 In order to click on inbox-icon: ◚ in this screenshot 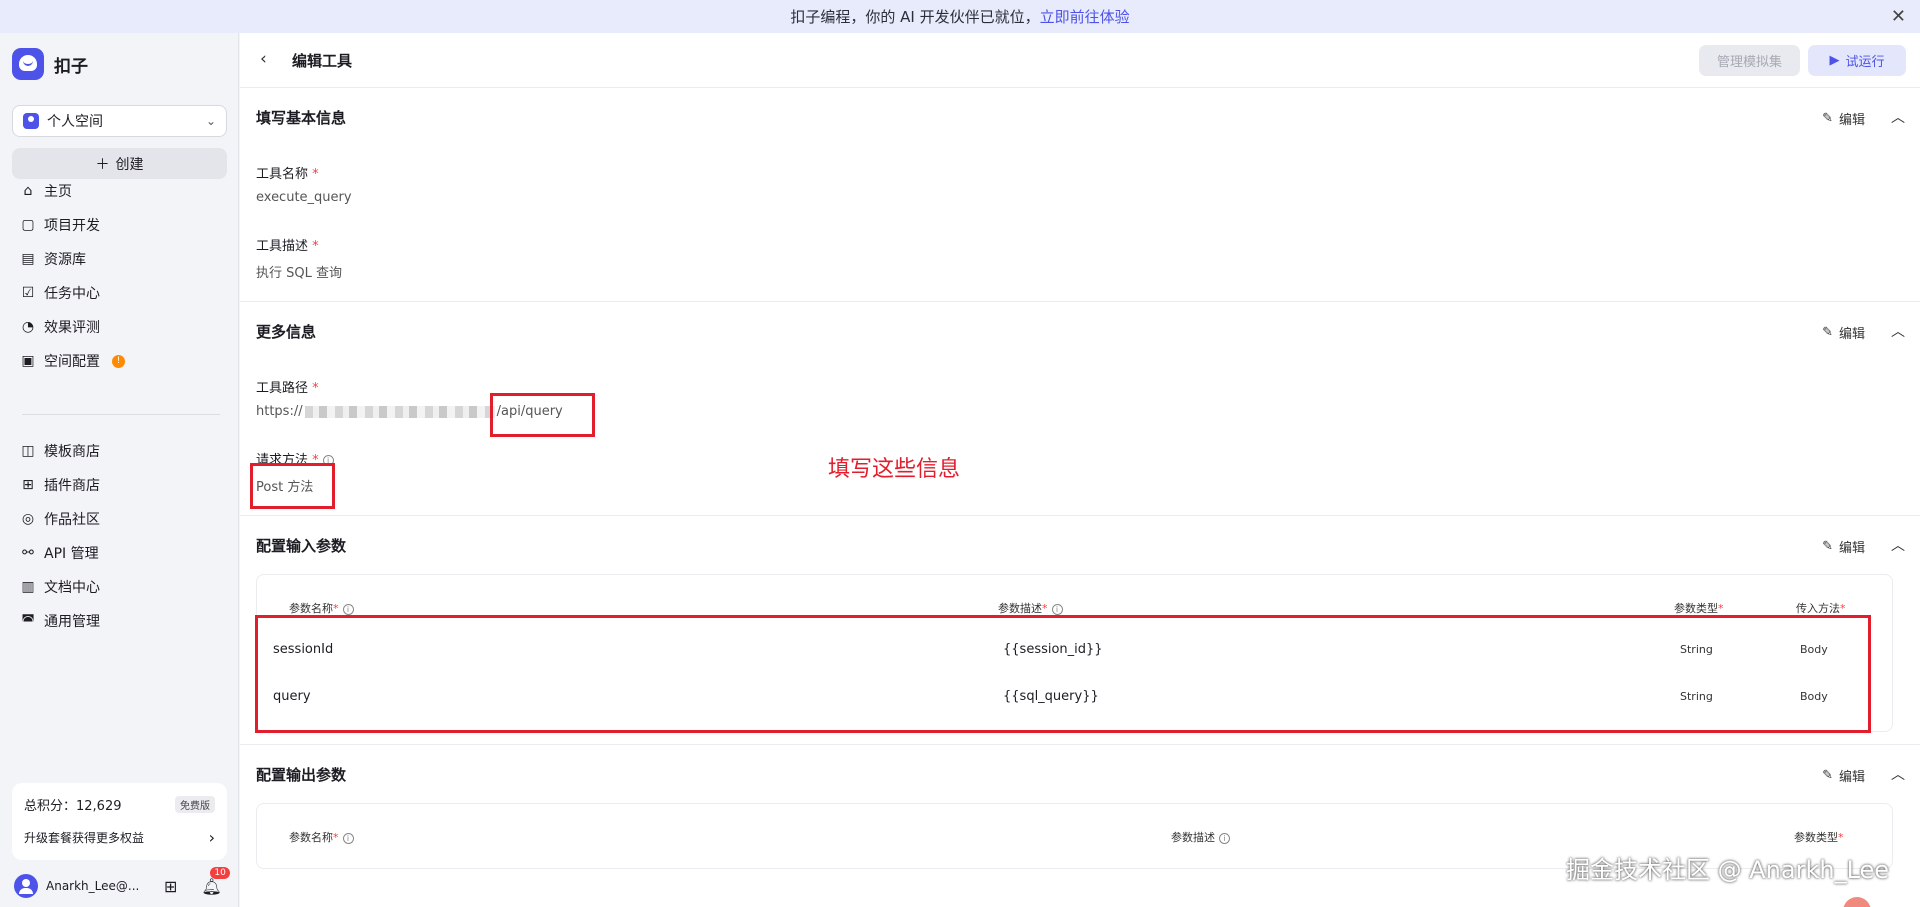, I will do `click(28, 621)`.